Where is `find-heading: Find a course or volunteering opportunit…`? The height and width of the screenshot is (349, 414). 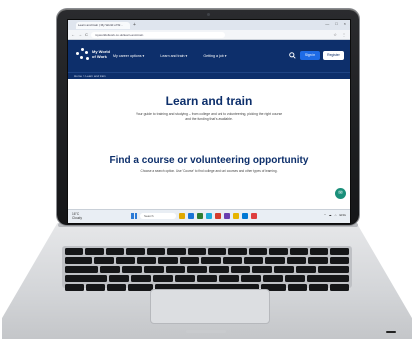
find-heading: Find a course or volunteering opportunit… is located at coordinates (209, 160).